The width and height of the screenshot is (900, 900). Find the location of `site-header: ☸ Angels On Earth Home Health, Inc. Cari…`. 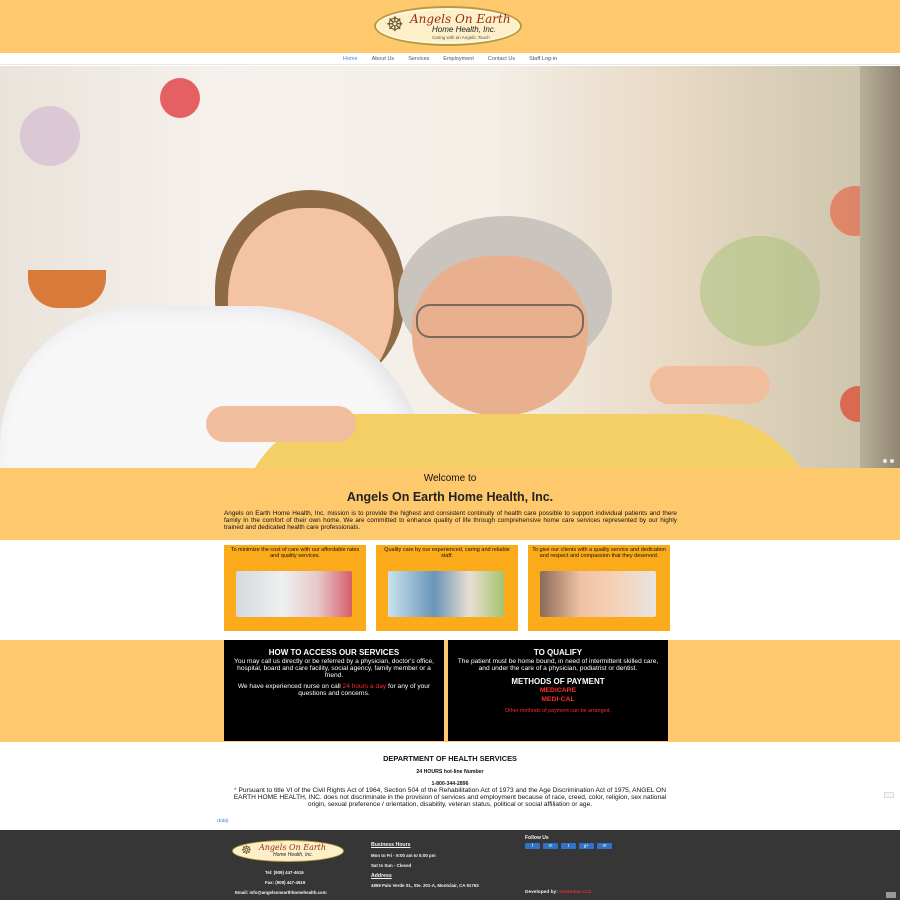

site-header: ☸ Angels On Earth Home Health, Inc. Cari… is located at coordinates (450, 26).